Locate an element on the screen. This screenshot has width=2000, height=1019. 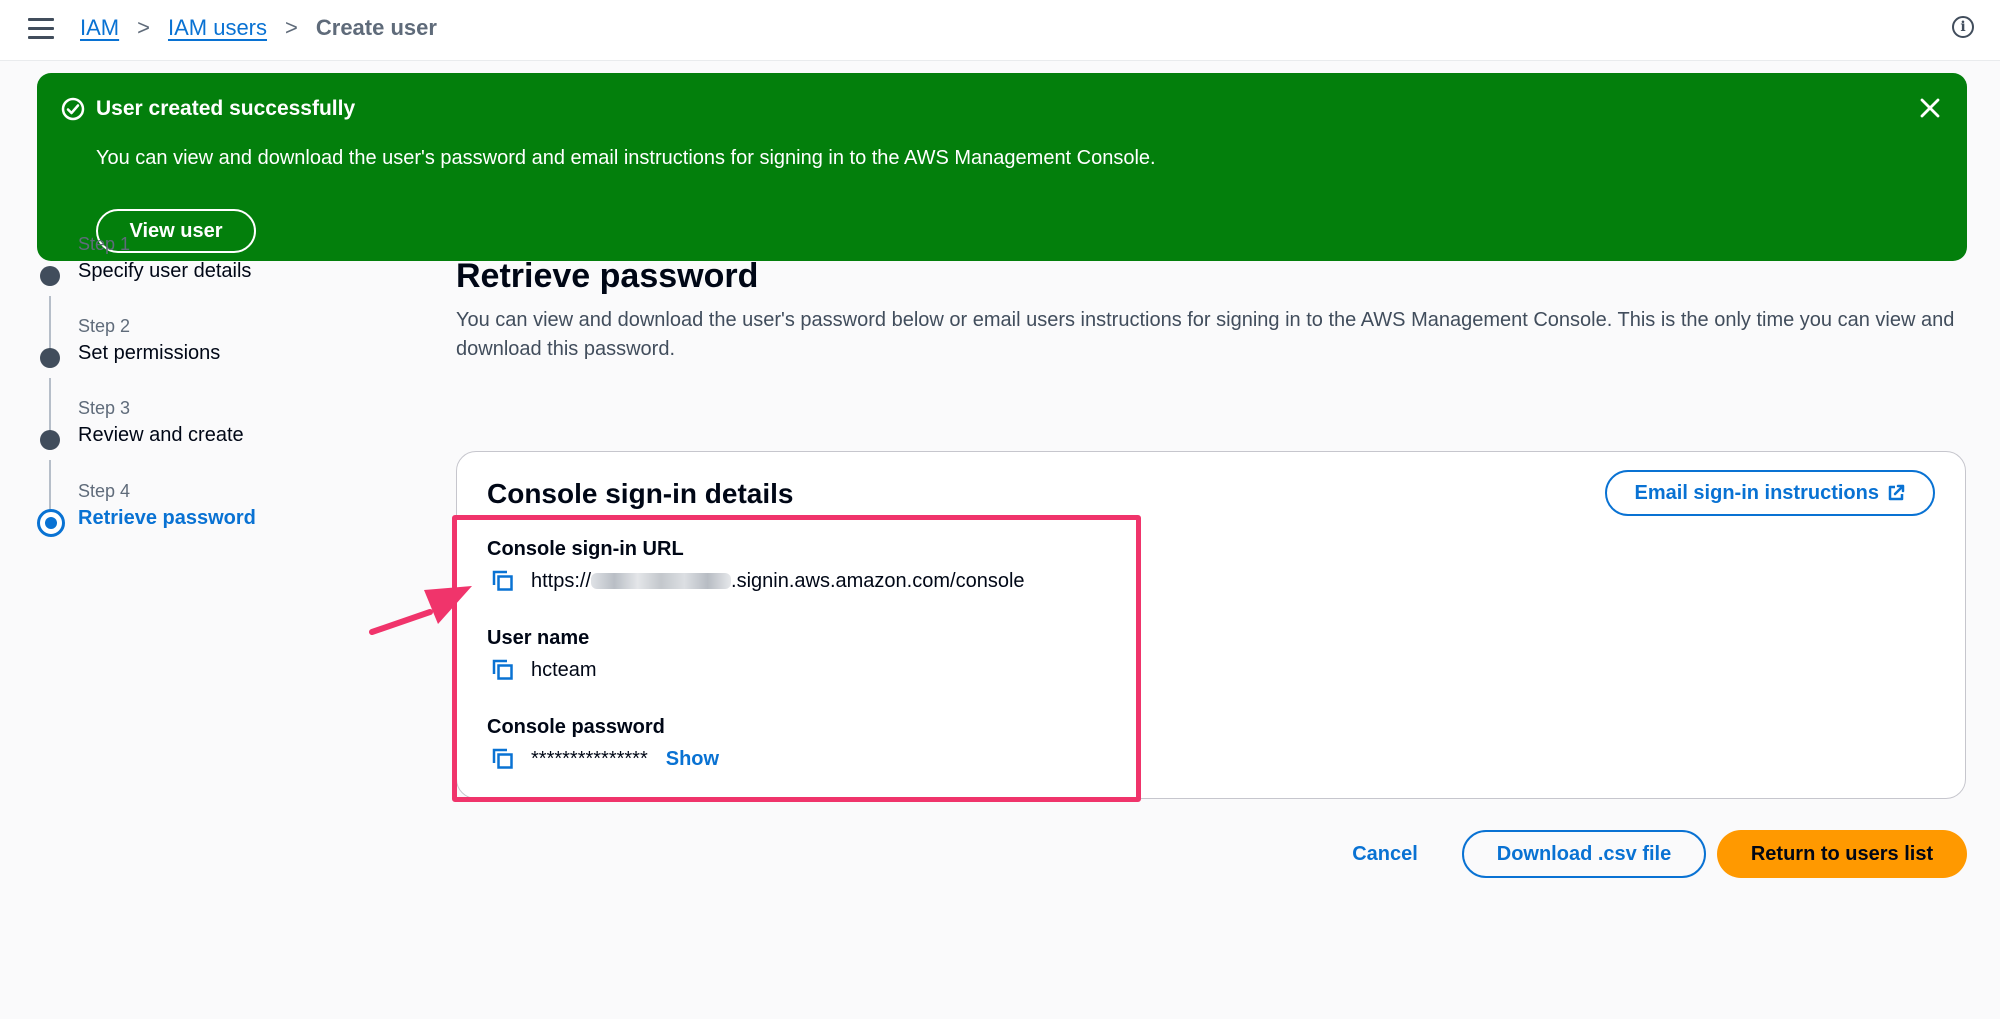
step-number: Step 4 is located at coordinates (104, 491).